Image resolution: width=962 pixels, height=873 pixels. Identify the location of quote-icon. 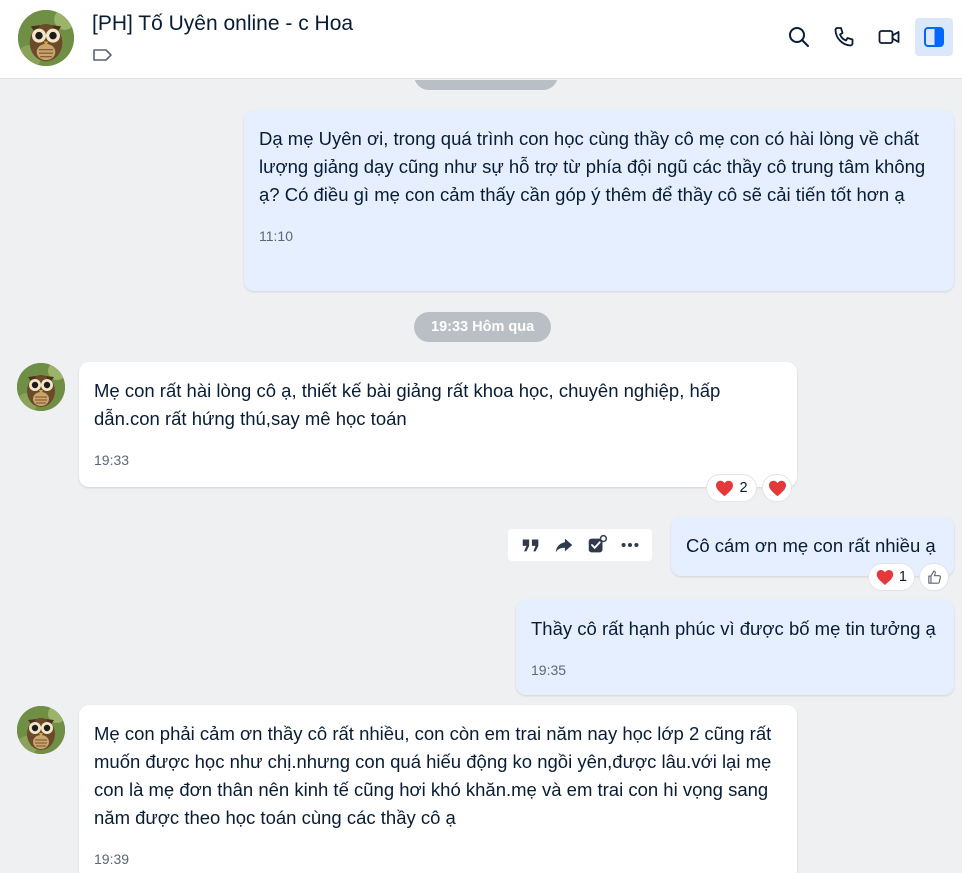
(531, 545).